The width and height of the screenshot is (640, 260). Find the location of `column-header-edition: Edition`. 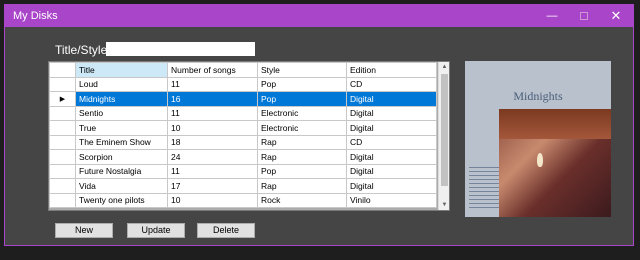

column-header-edition: Edition is located at coordinates (391, 70).